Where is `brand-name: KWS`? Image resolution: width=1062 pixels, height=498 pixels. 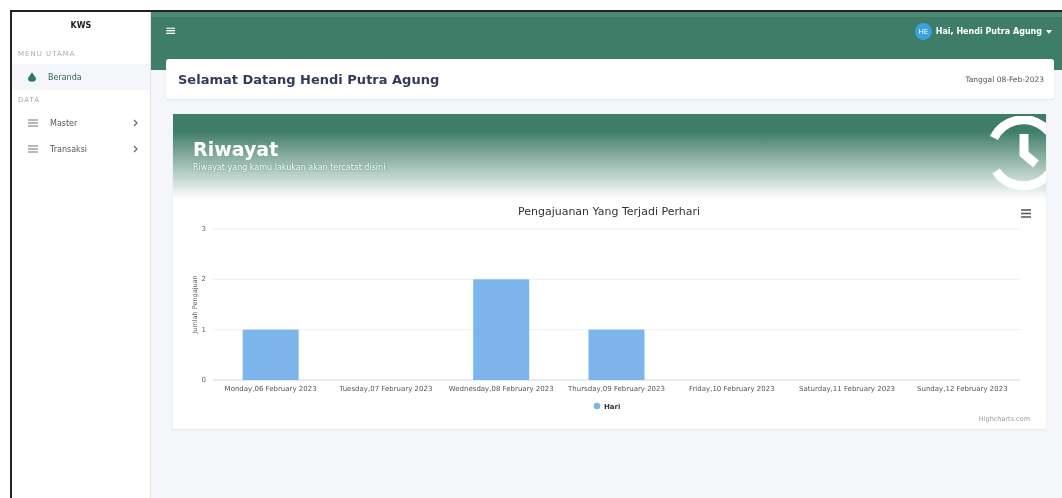
brand-name: KWS is located at coordinates (81, 26).